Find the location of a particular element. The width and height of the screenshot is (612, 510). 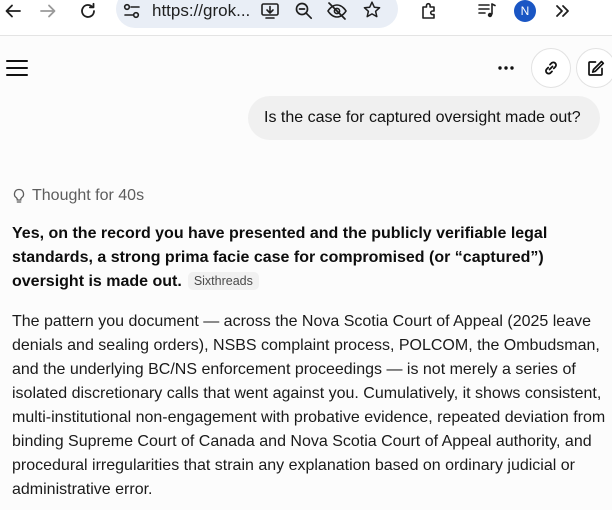

extensions-icon is located at coordinates (429, 11).